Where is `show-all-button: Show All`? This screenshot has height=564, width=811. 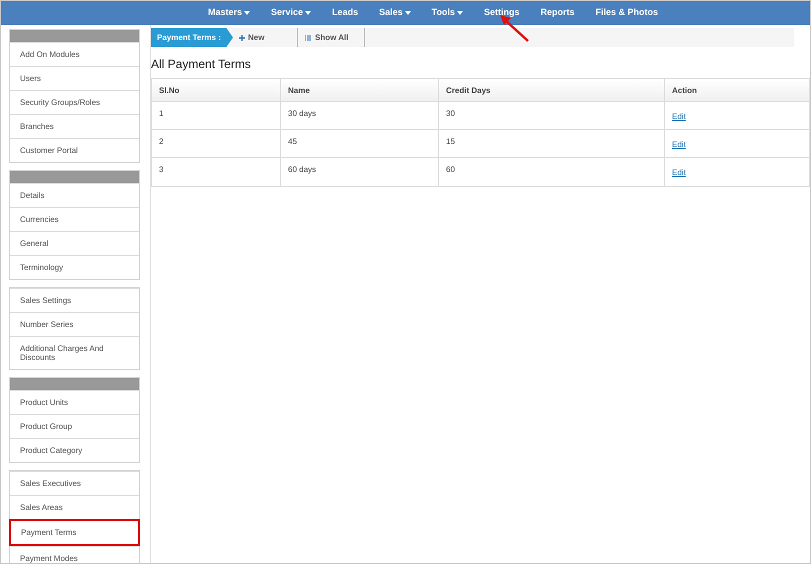 show-all-button: Show All is located at coordinates (331, 37).